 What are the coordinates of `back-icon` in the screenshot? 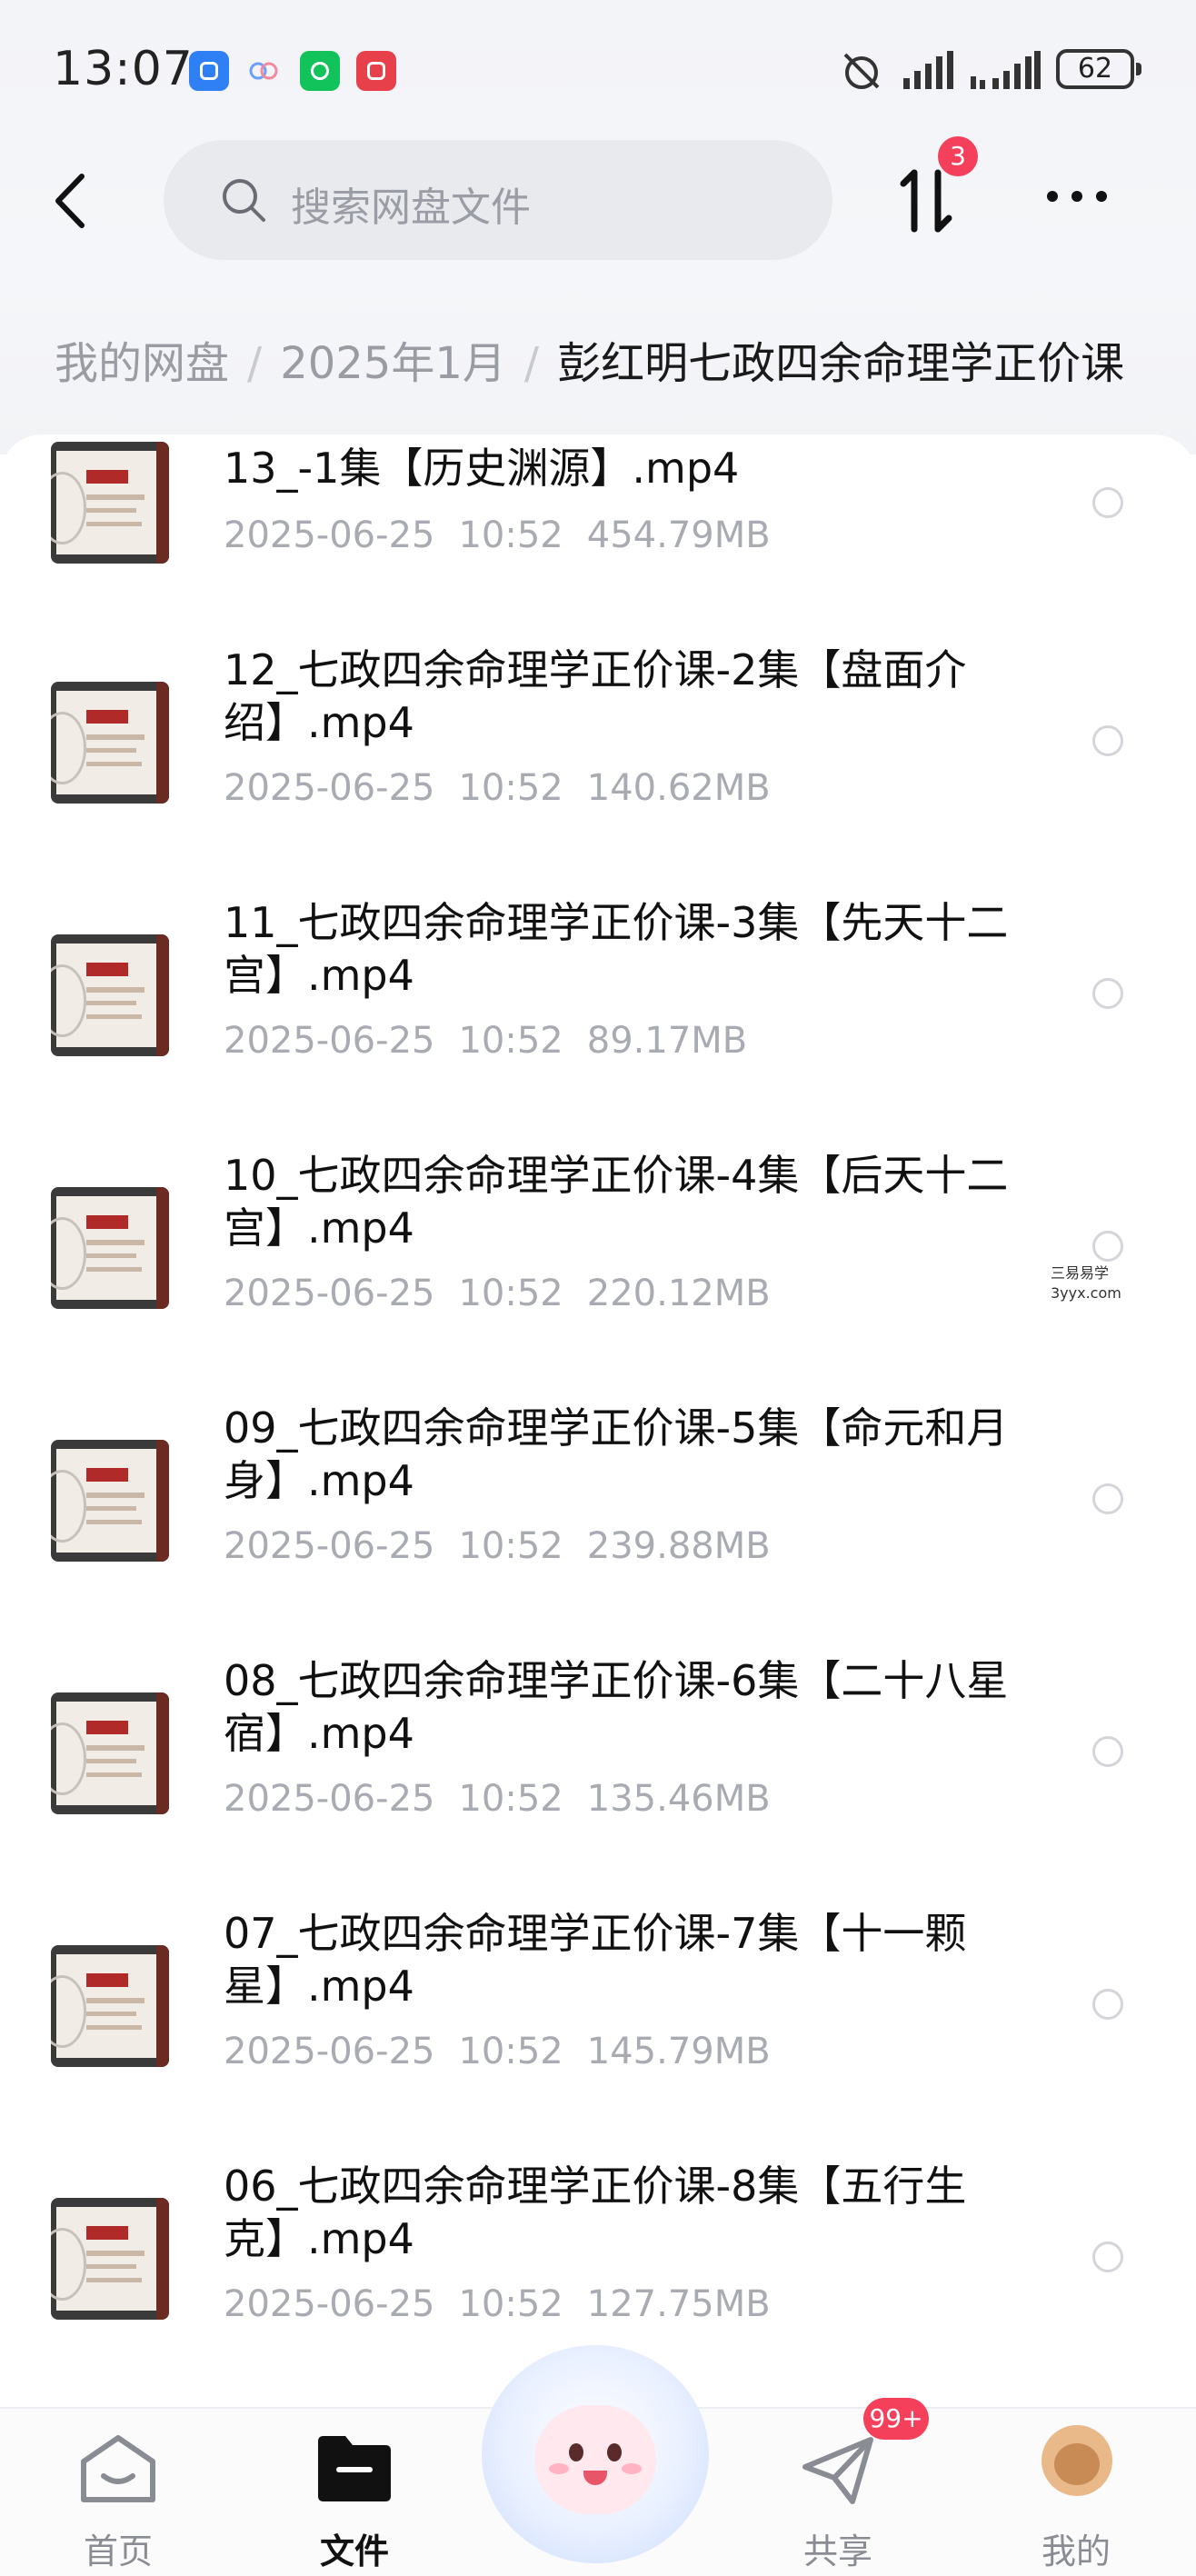 It's located at (72, 201).